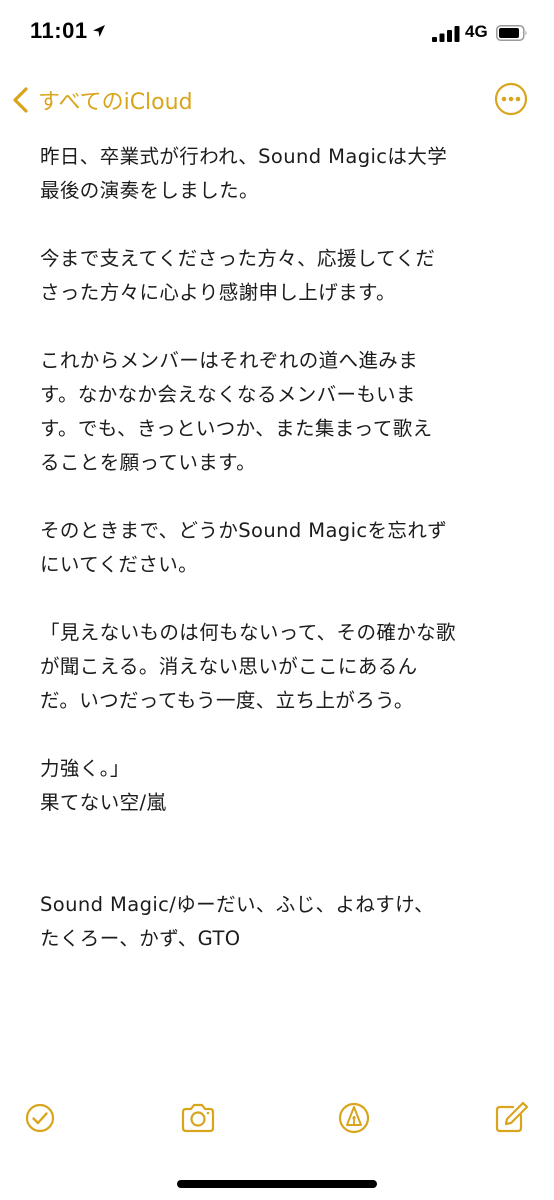  What do you see at coordinates (237, 904) in the screenshot?
I see `note-line: Sound Magic/ゆーだい、ふじ、よねすけ、` at bounding box center [237, 904].